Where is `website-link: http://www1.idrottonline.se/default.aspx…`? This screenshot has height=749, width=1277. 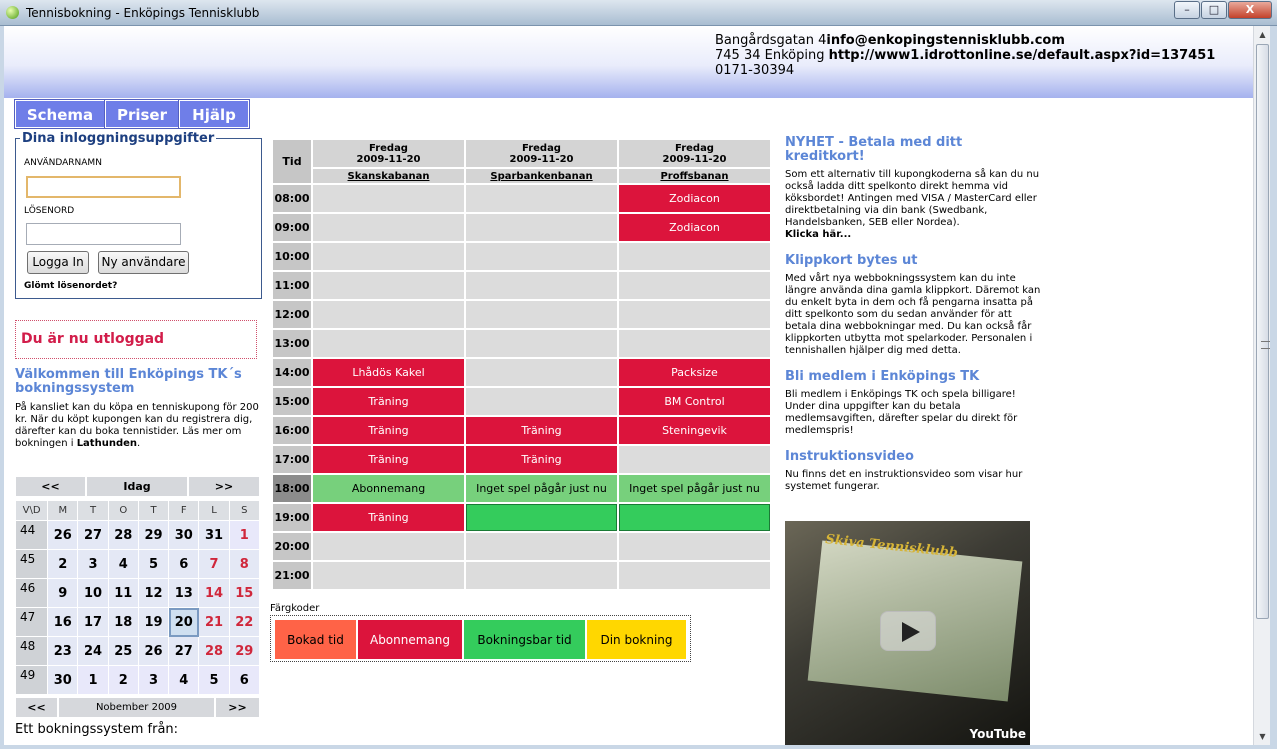 website-link: http://www1.idrottonline.se/default.aspx… is located at coordinates (1022, 55).